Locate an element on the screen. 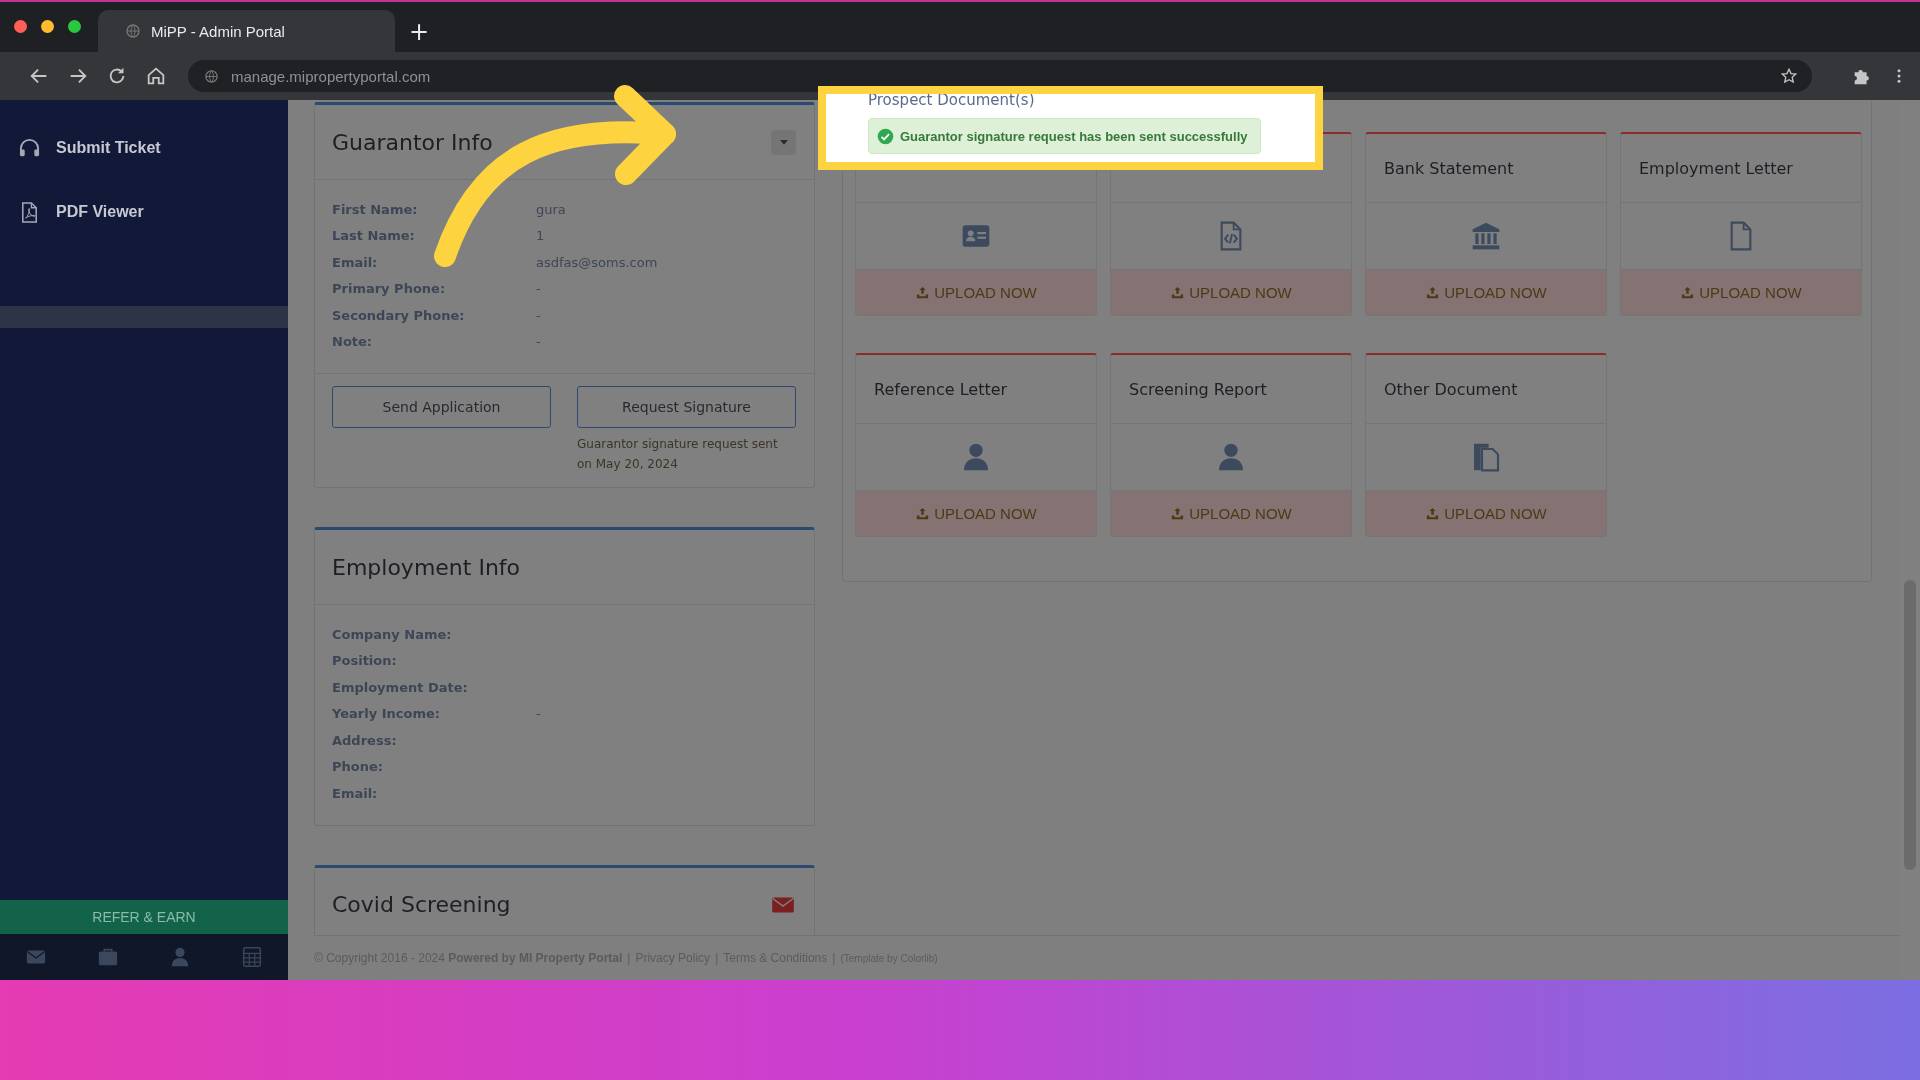 Image resolution: width=1920 pixels, height=1080 pixels. field-label: Position: is located at coordinates (365, 661).